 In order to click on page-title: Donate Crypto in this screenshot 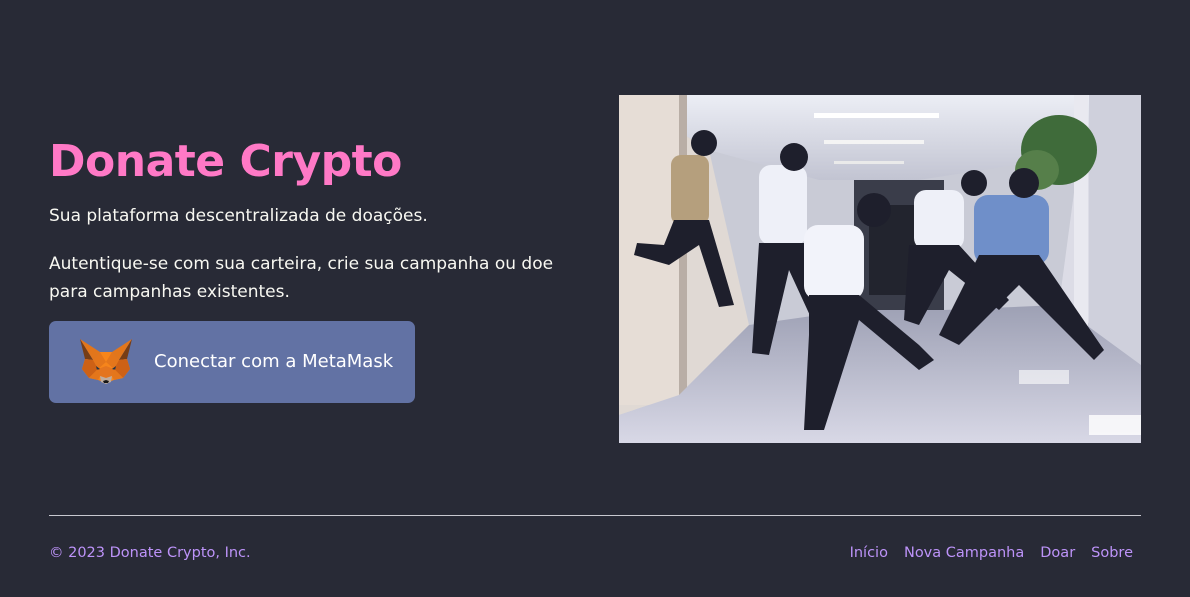, I will do `click(225, 161)`.